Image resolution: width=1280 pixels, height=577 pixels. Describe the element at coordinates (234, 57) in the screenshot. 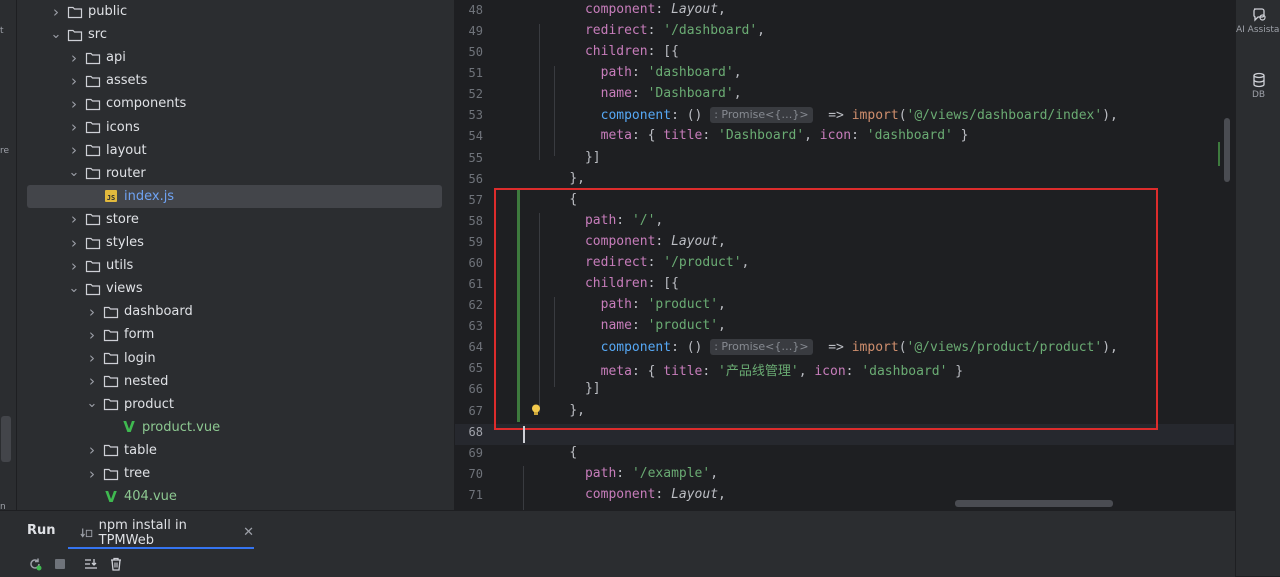

I see `tree-item: › api` at that location.